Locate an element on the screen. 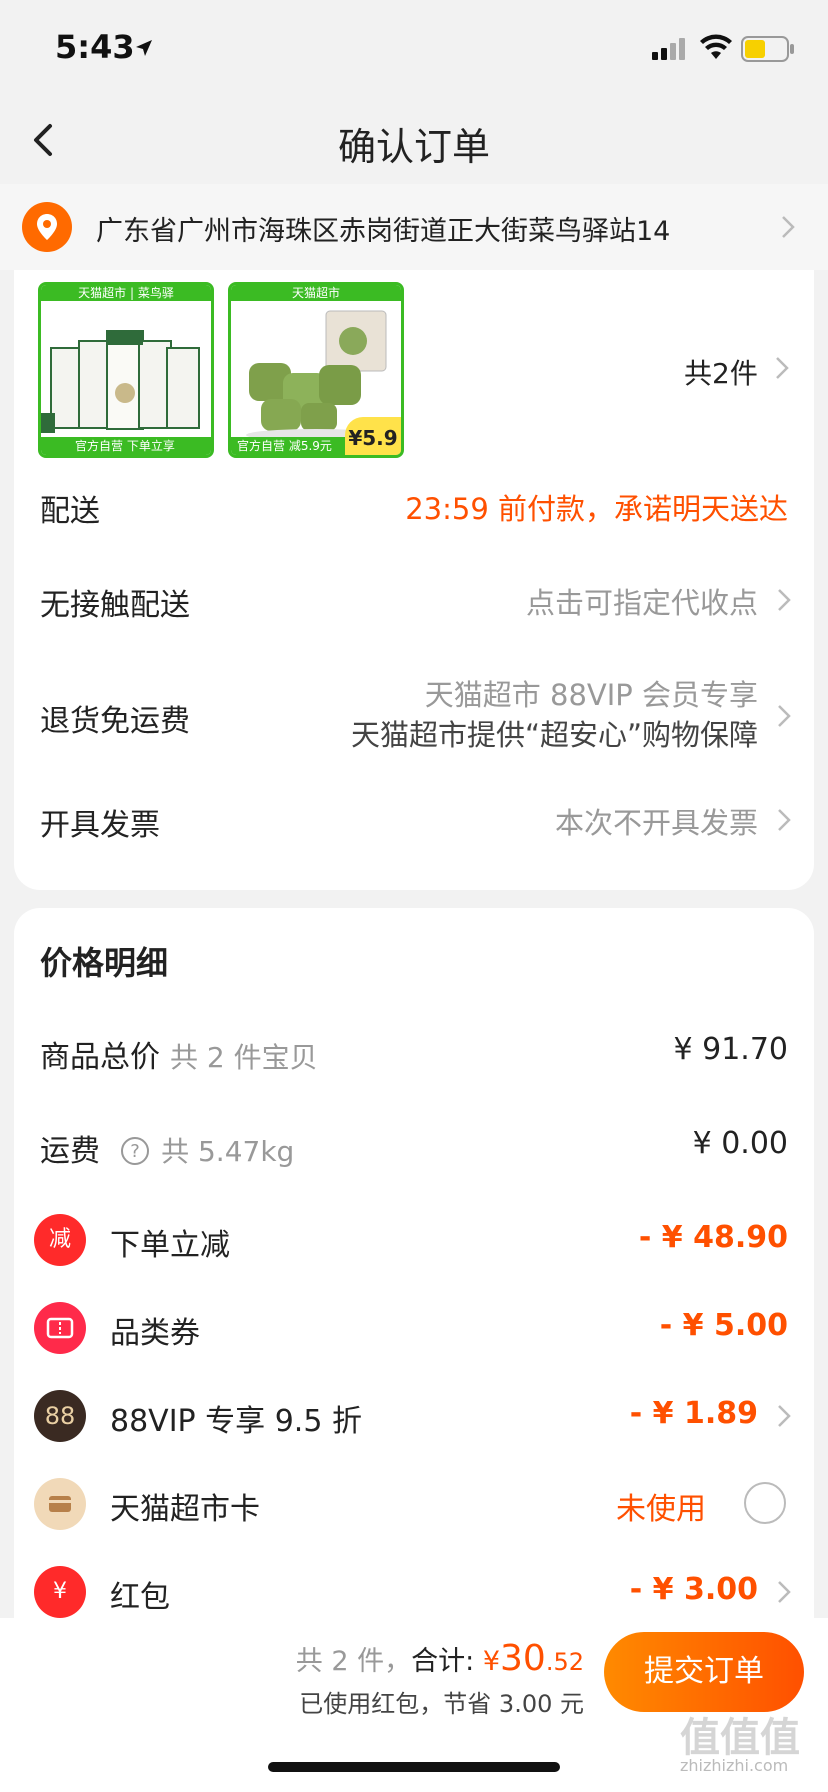  wifi-icon is located at coordinates (716, 46).